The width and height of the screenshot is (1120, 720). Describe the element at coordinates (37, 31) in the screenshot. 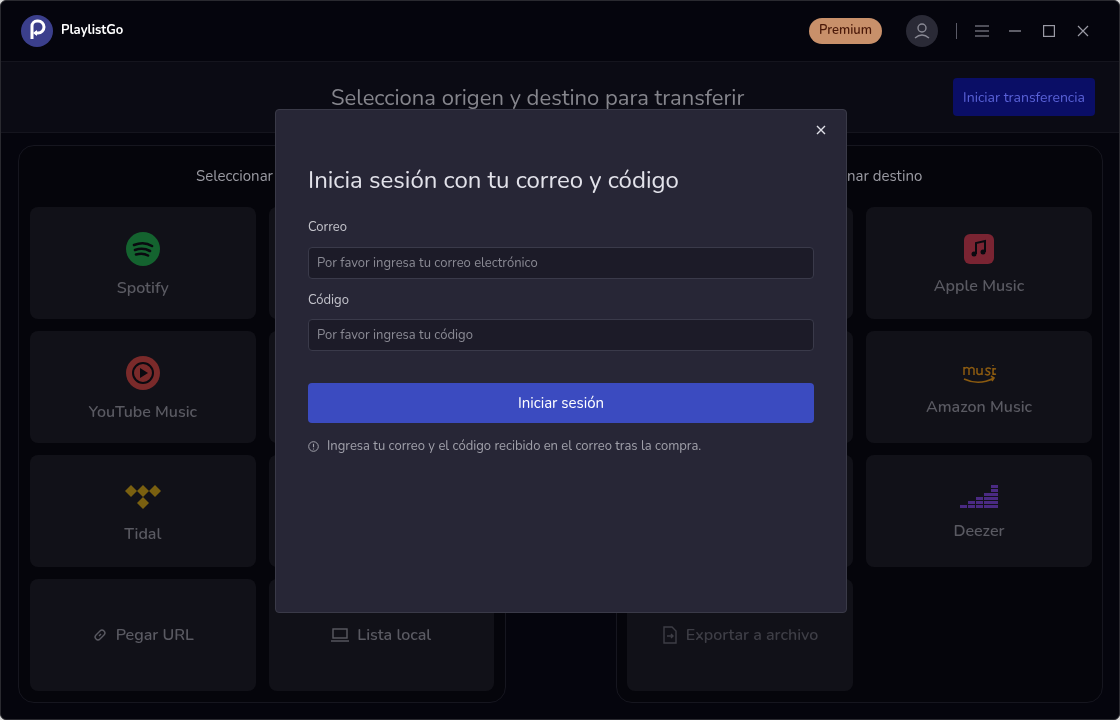

I see `app-logo-icon` at that location.